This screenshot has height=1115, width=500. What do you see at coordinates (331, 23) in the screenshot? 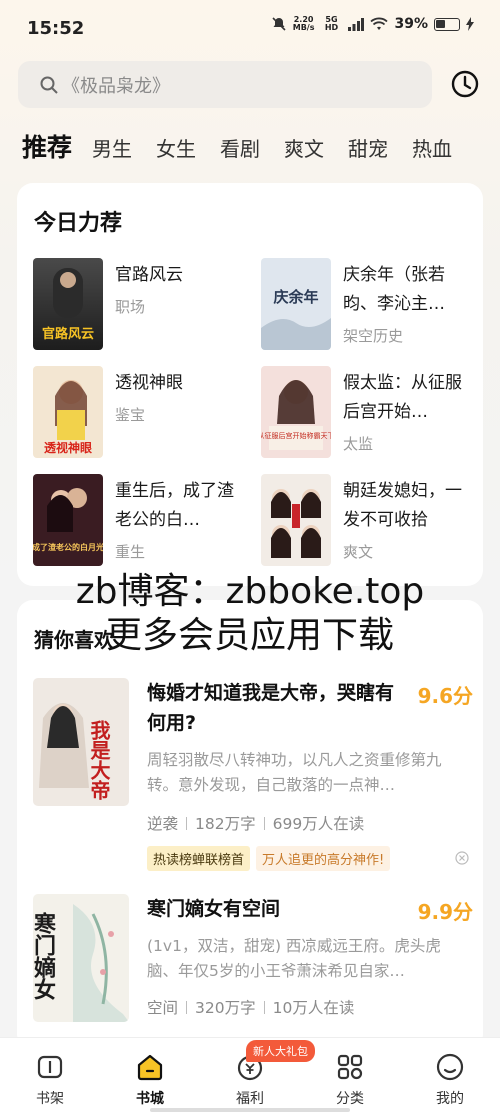
I see `network-type: 5G HD` at bounding box center [331, 23].